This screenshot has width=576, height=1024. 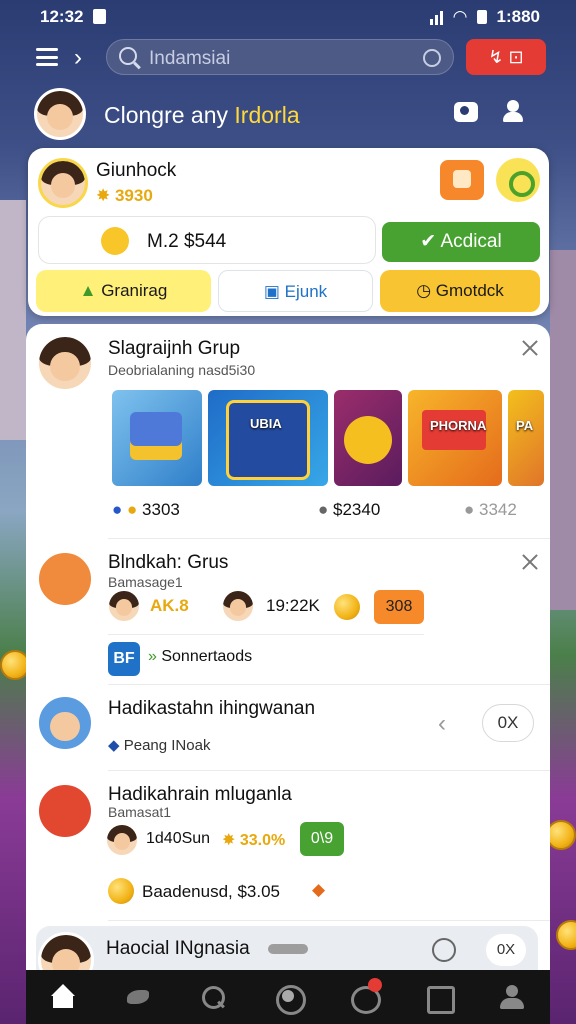 I want to click on item-title: Slagraijnh Grup, so click(x=174, y=348).